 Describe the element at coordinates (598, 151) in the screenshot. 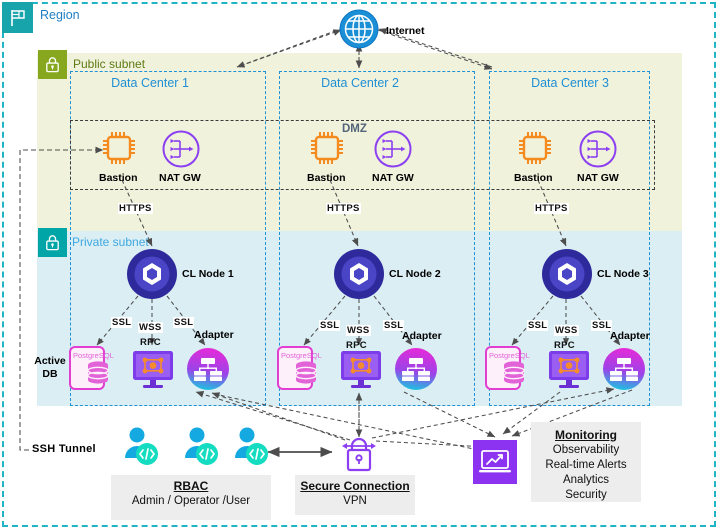

I see `nat-gw-icon-dc3` at that location.